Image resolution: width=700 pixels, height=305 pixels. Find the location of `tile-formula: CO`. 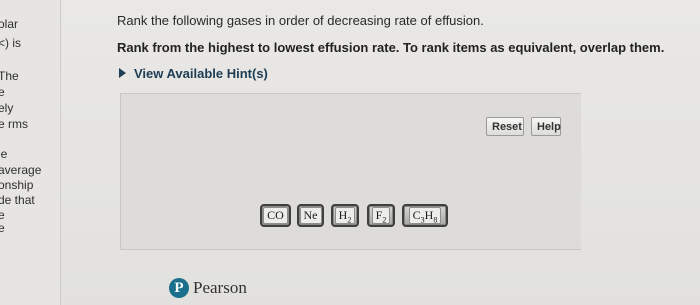

tile-formula: CO is located at coordinates (275, 215).